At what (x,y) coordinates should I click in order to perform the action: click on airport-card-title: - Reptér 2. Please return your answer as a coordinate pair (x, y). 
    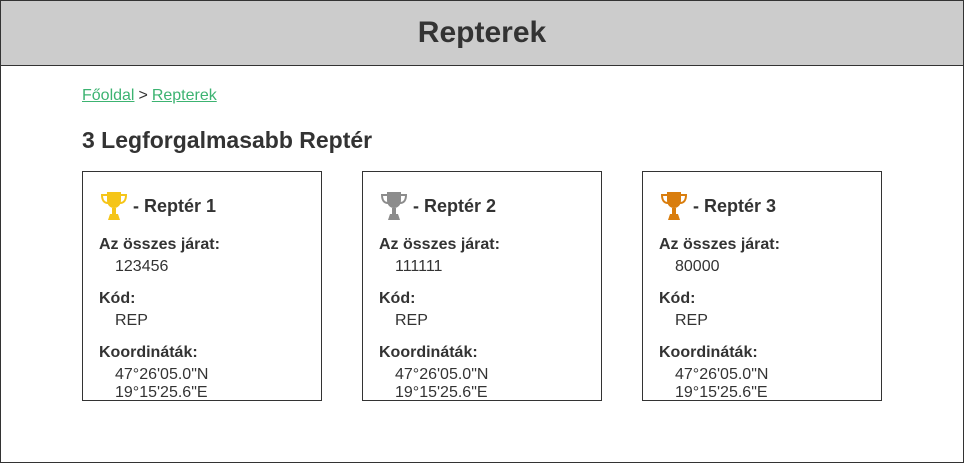
    Looking at the image, I should click on (482, 206).